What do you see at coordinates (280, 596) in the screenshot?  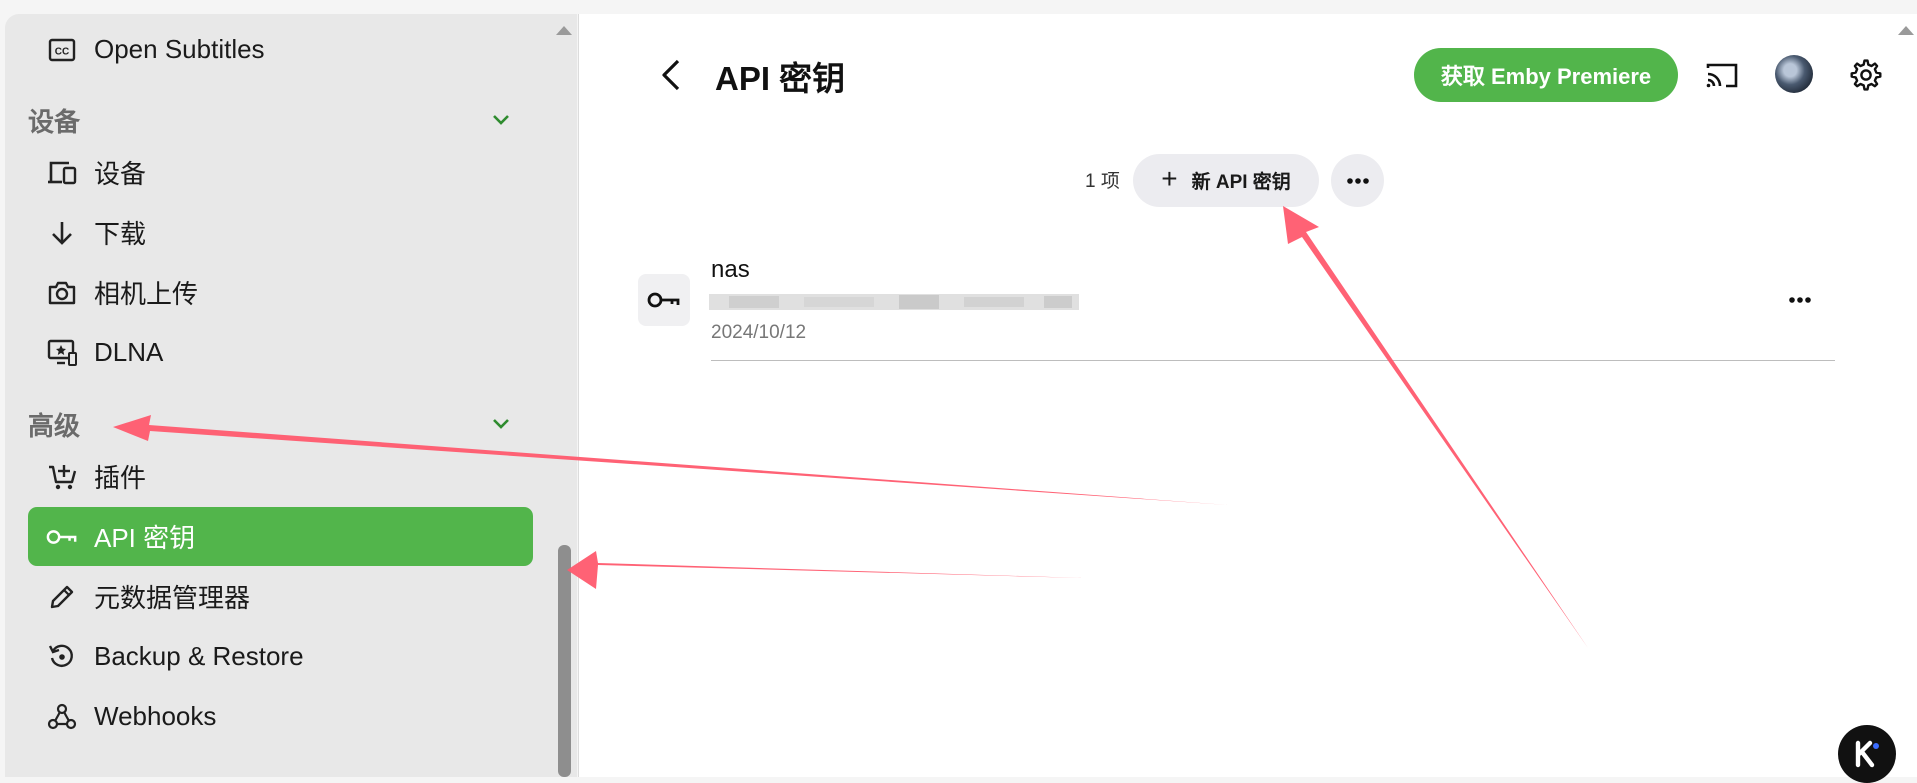 I see `sidebar-item-metadata-manager: 元数据管理器` at bounding box center [280, 596].